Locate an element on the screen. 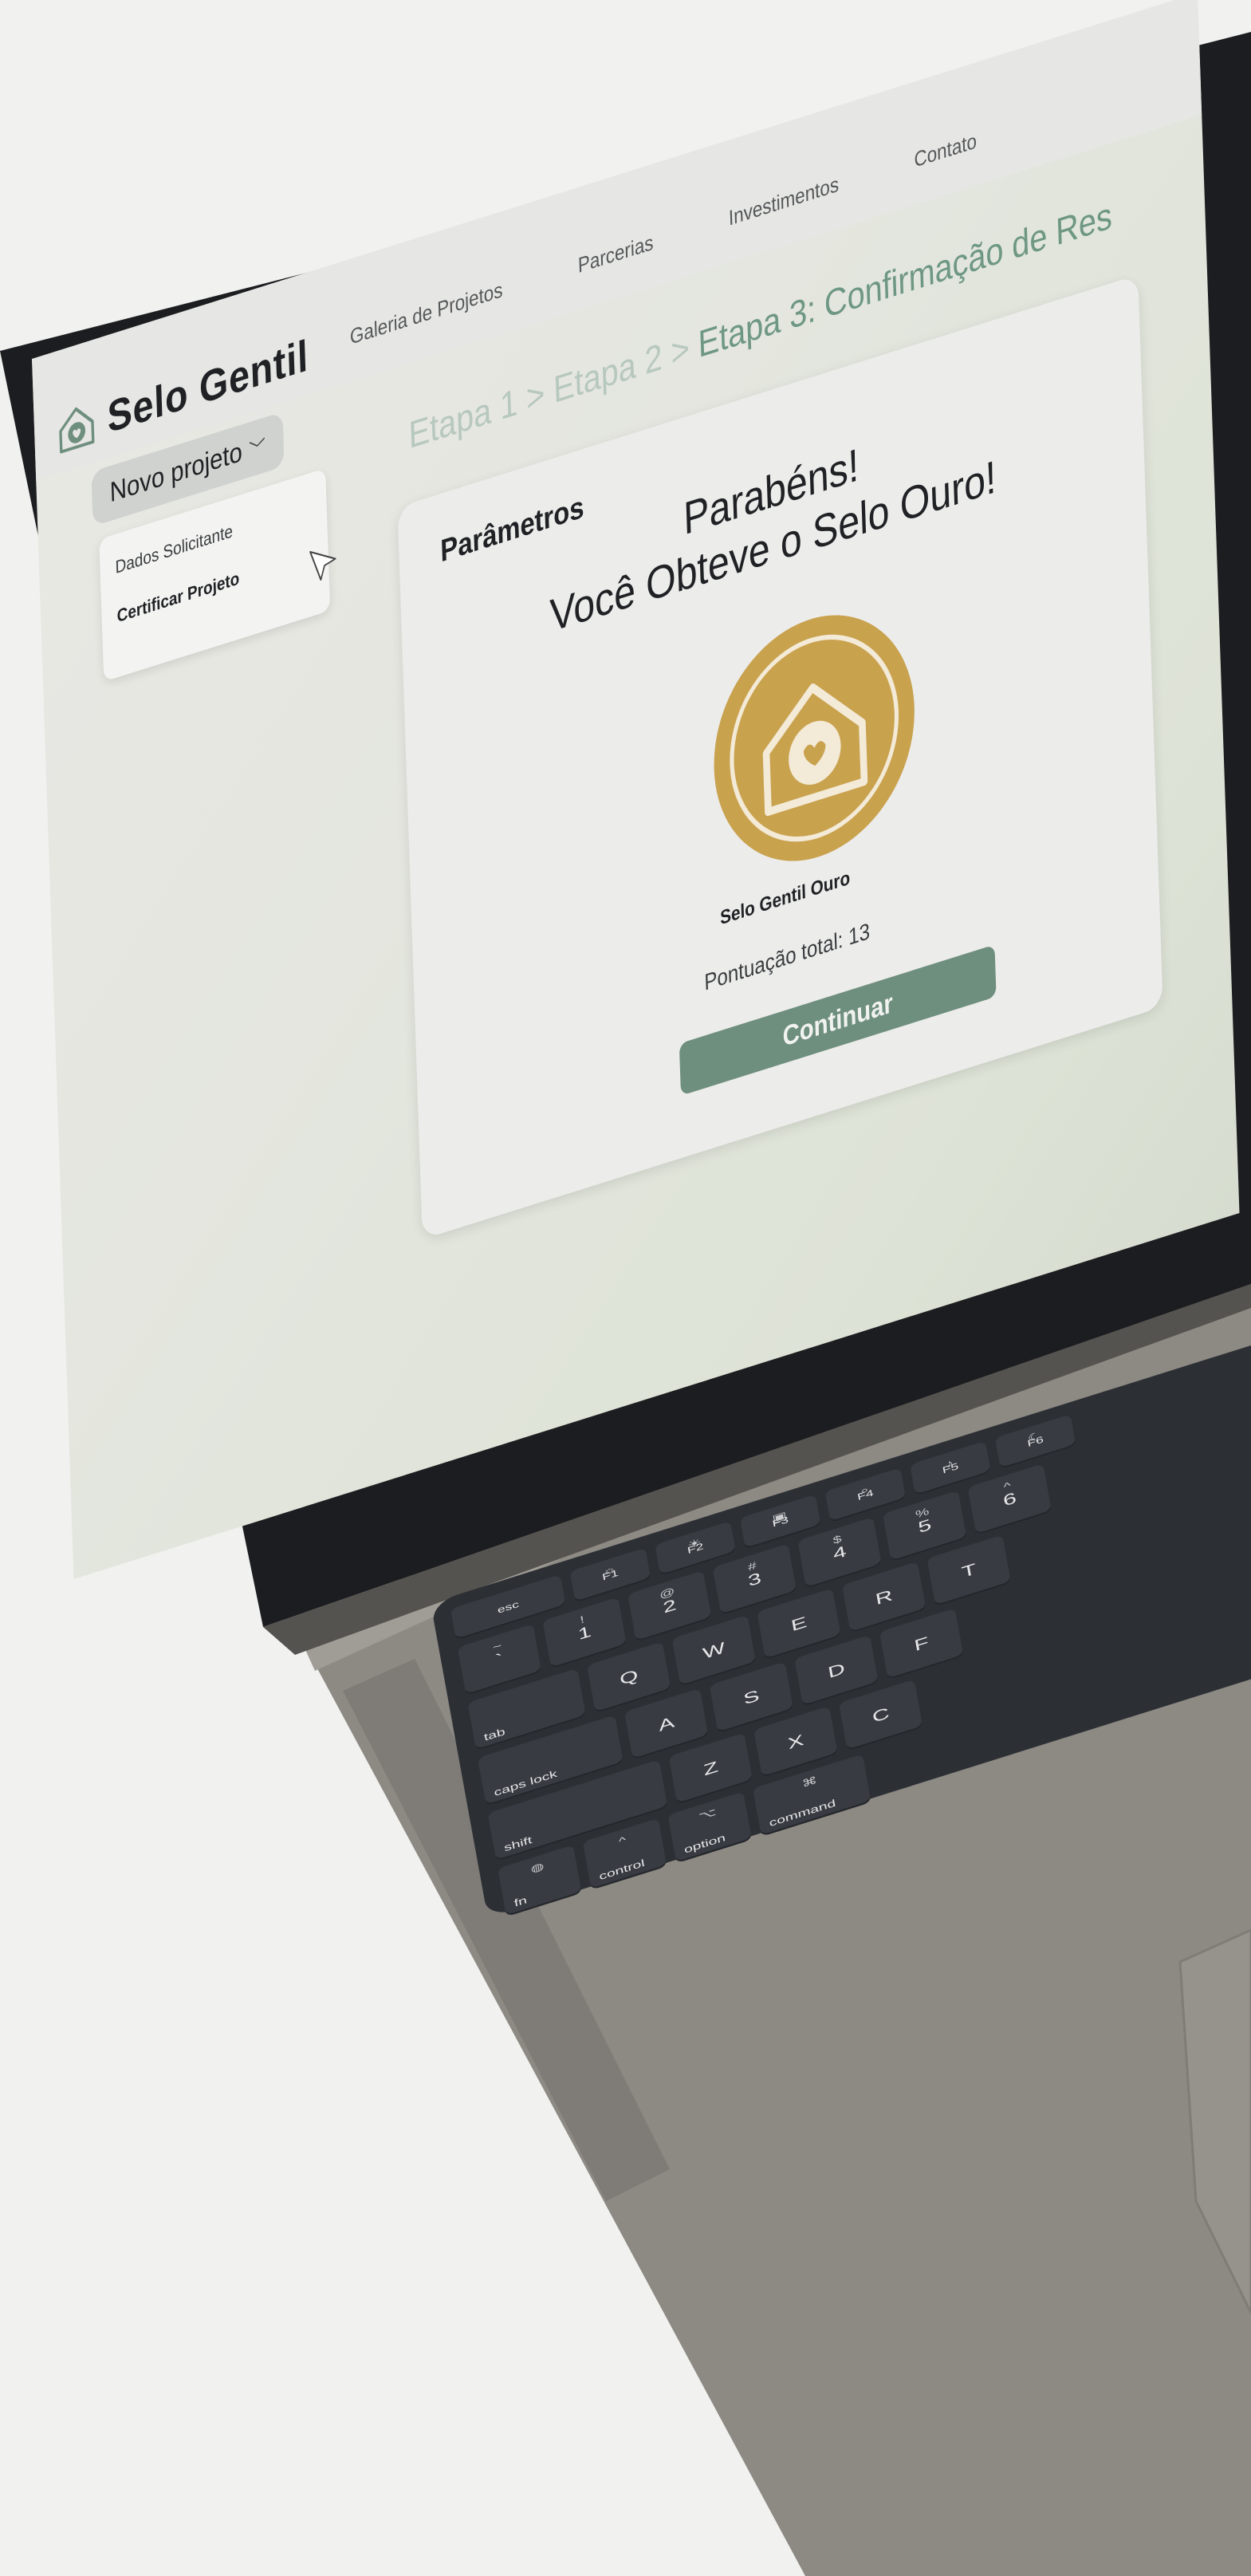 This screenshot has width=1251, height=2576. nav-contato: Contato is located at coordinates (946, 150).